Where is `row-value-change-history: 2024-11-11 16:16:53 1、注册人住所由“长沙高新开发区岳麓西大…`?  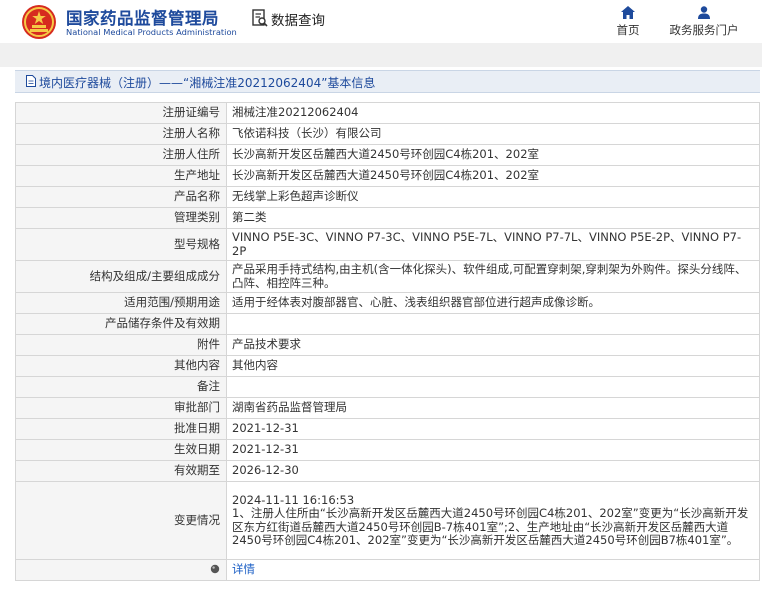 row-value-change-history: 2024-11-11 16:16:53 1、注册人住所由“长沙高新开发区岳麓西大… is located at coordinates (493, 520).